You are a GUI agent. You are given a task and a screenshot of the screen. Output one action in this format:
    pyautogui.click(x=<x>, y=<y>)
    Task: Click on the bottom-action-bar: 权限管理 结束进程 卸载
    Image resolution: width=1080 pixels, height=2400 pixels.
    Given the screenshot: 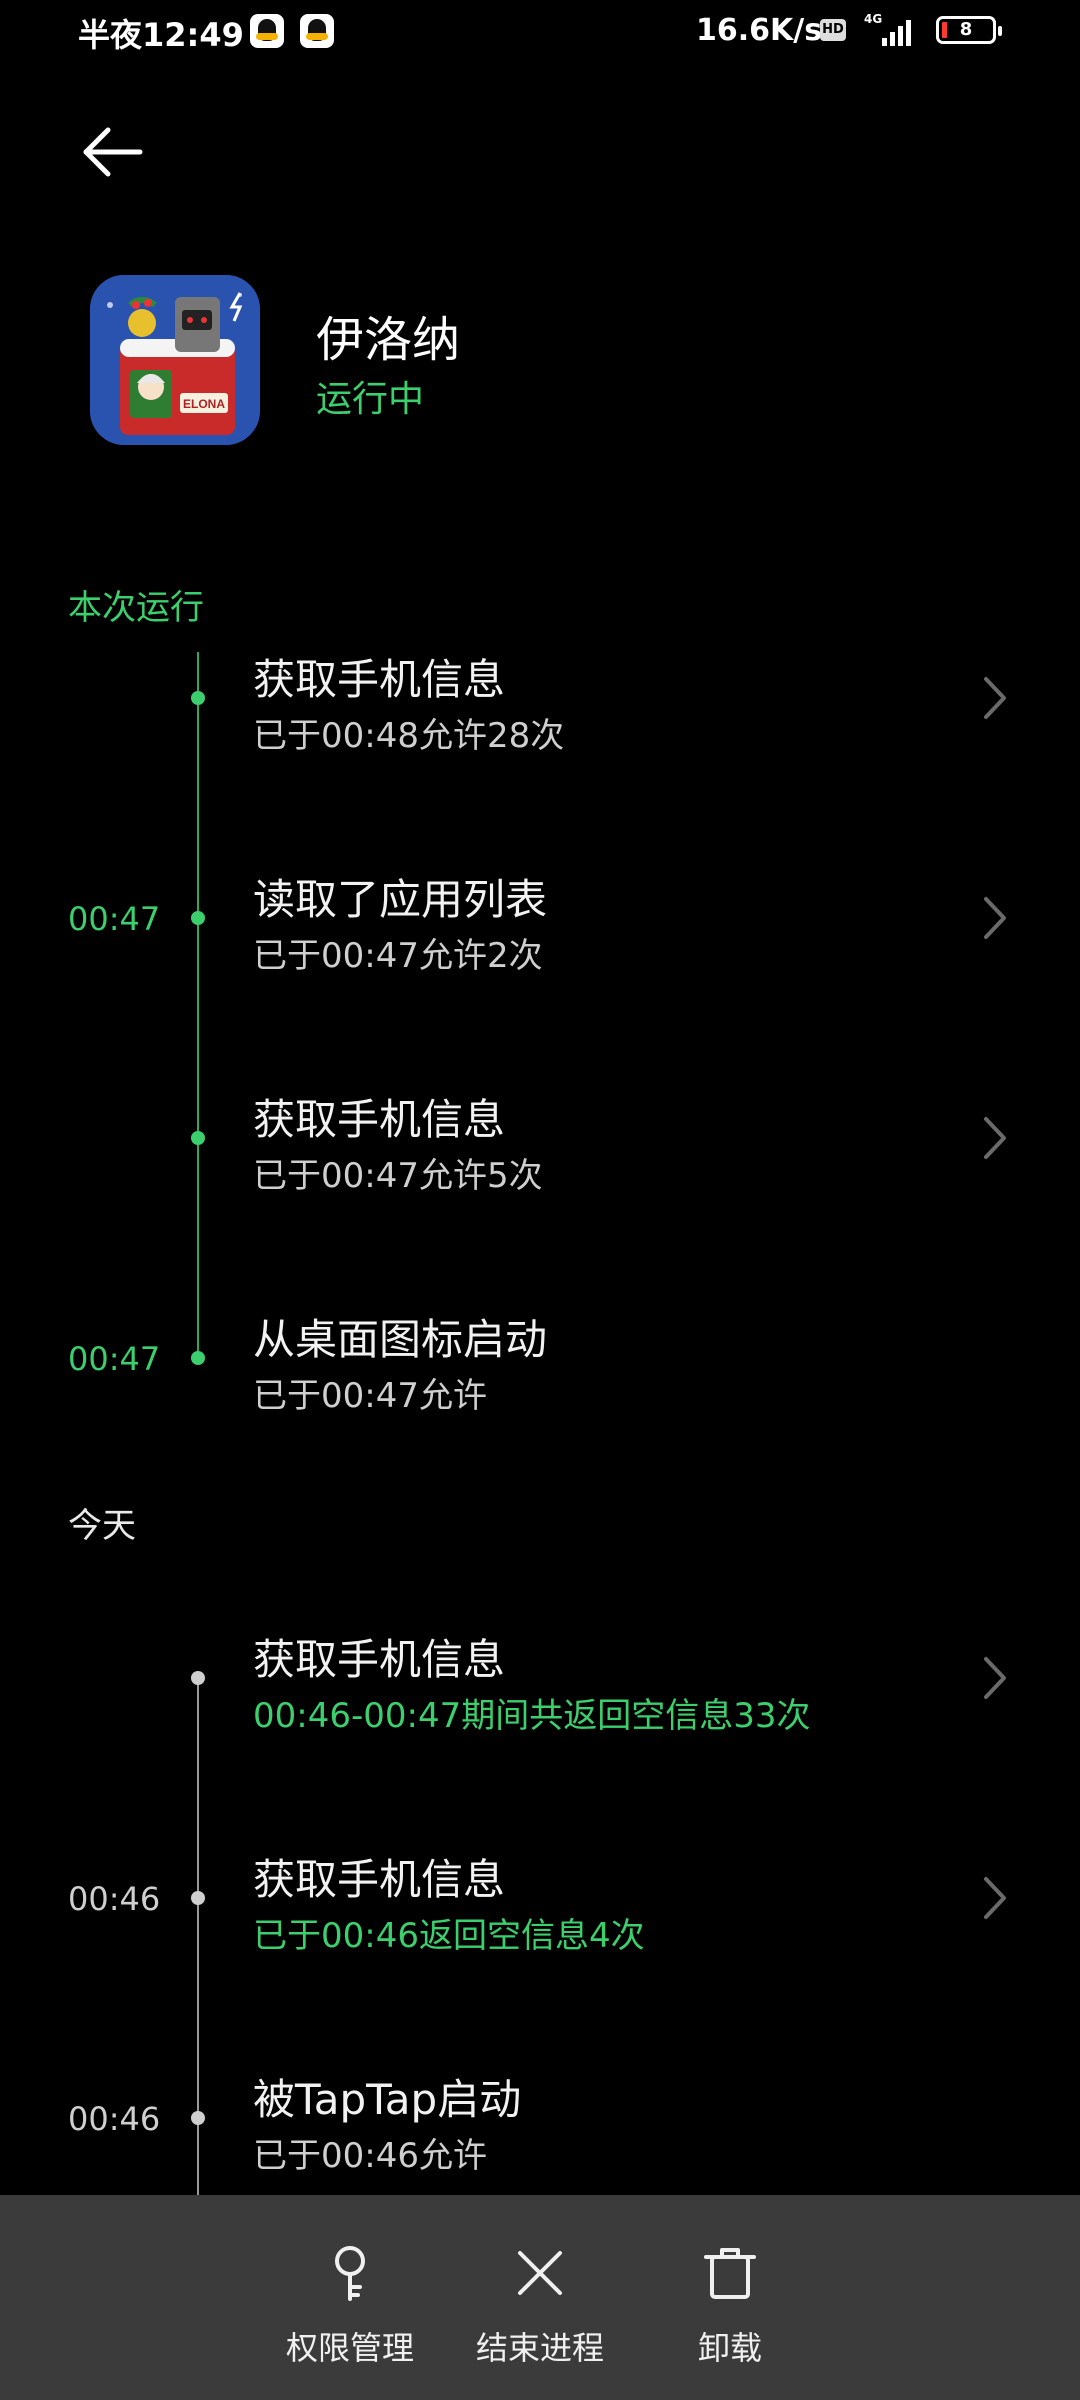 What is the action you would take?
    pyautogui.click(x=540, y=2297)
    